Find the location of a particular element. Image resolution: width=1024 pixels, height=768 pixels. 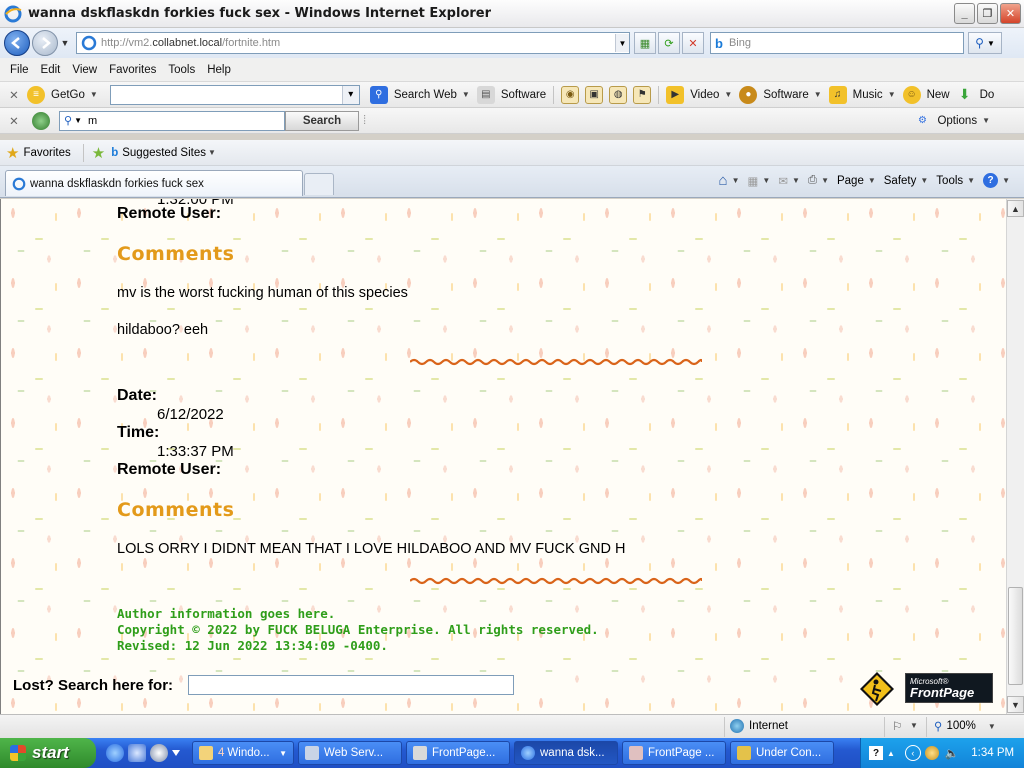

suggested-sites-button: Suggested Sites is located at coordinates (164, 153).